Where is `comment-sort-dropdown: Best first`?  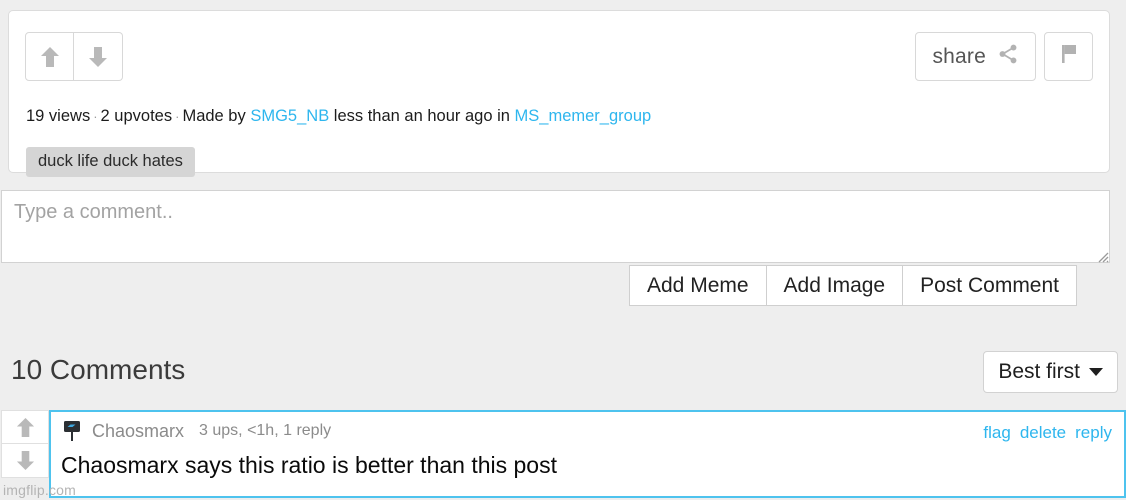 comment-sort-dropdown: Best first is located at coordinates (1050, 372).